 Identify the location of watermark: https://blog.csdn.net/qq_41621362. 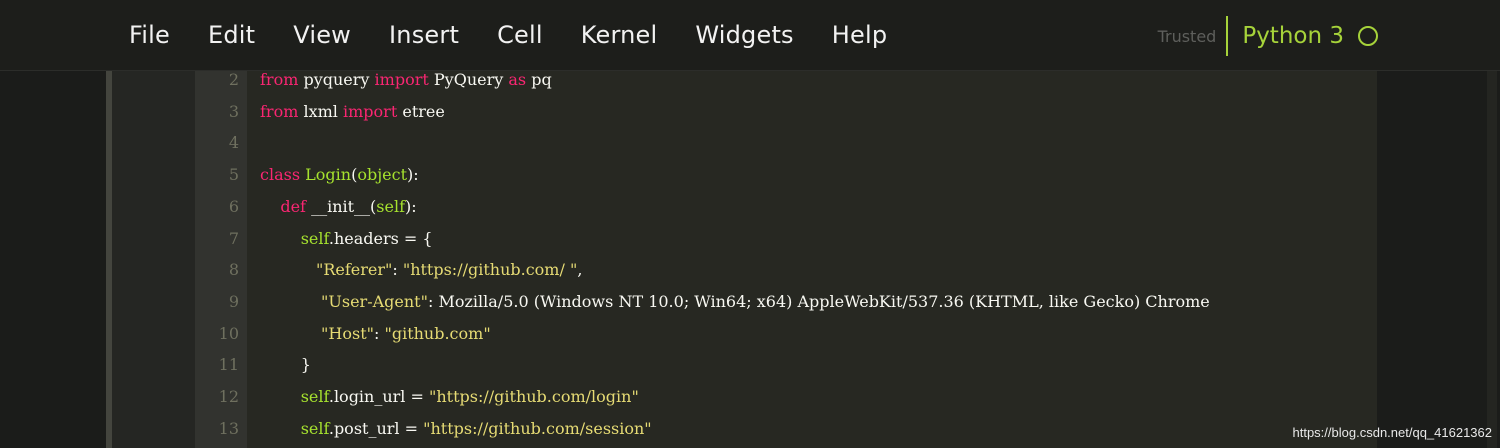
(1392, 432).